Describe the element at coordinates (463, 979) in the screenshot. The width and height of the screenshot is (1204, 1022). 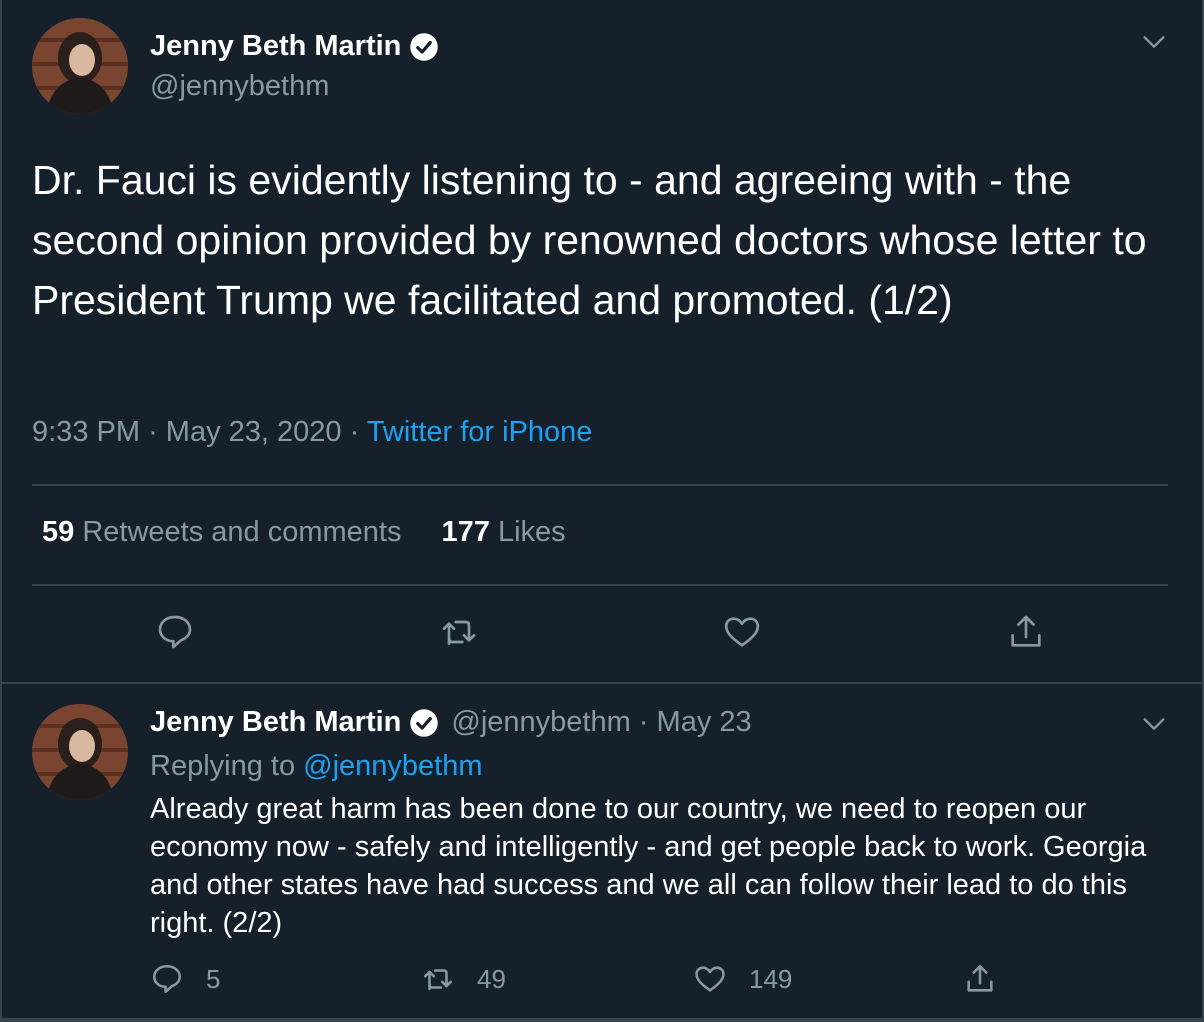
I see `reply-retweet-action: 49` at that location.